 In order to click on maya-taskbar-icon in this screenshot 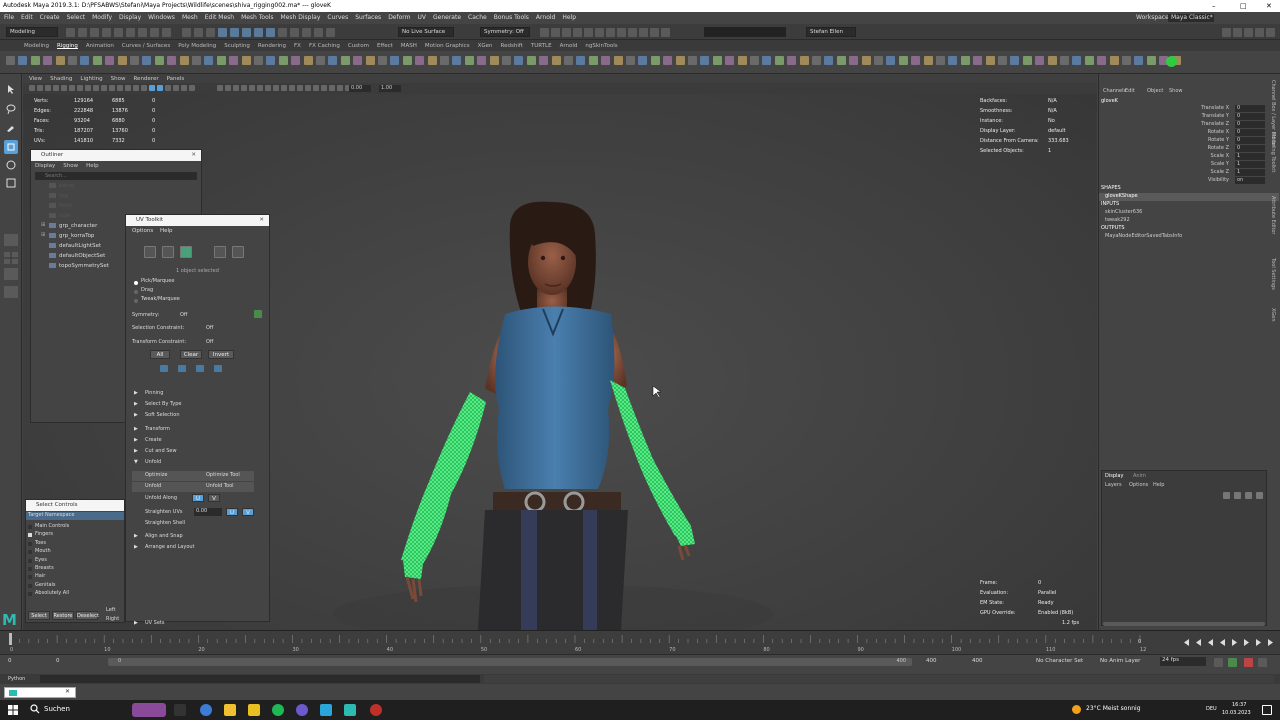, I will do `click(350, 710)`.